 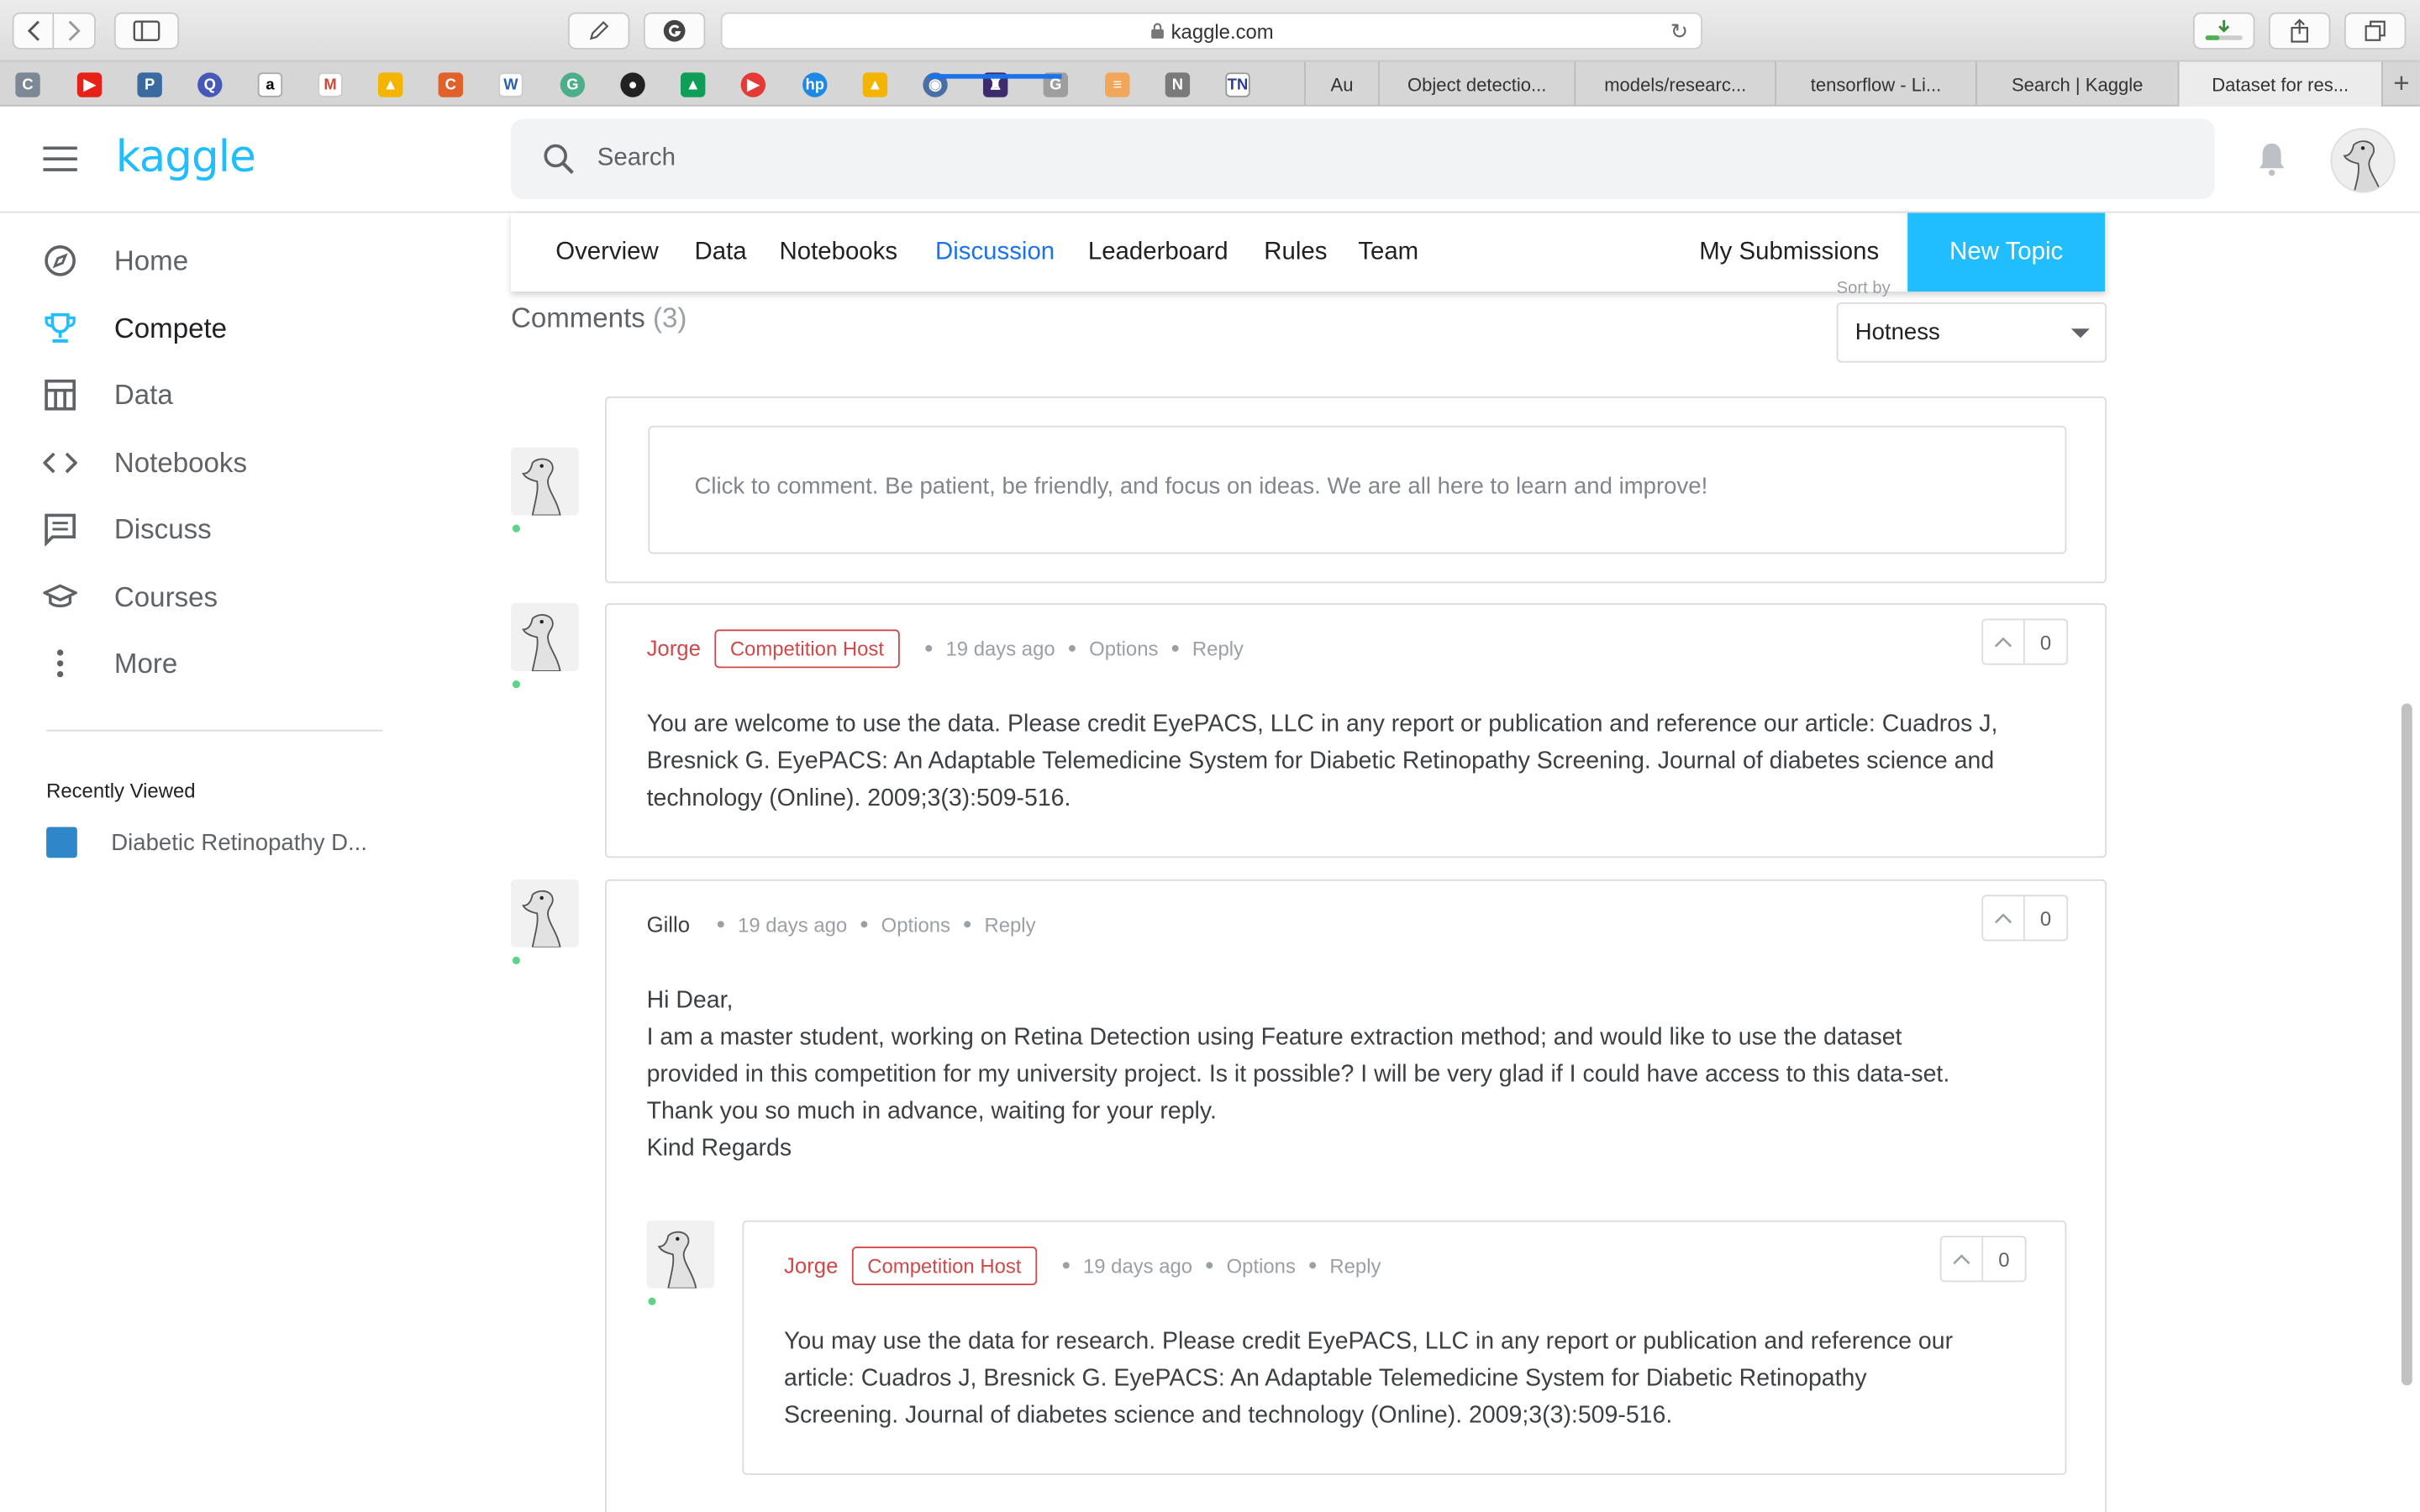 What do you see at coordinates (2299, 31) in the screenshot?
I see `share-button` at bounding box center [2299, 31].